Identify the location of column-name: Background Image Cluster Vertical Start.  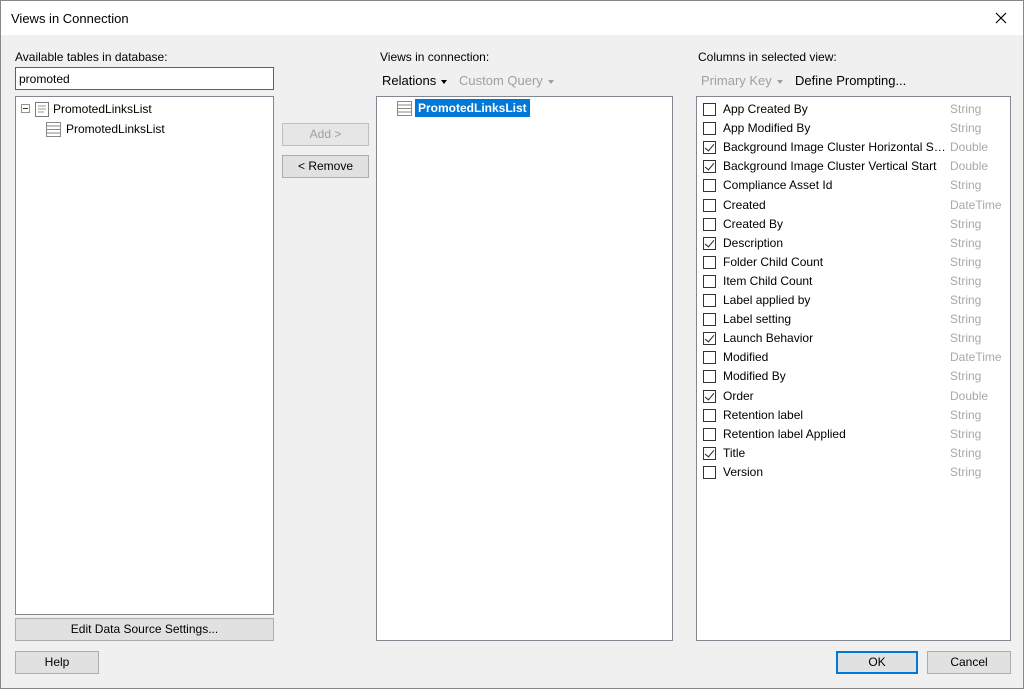
(830, 166).